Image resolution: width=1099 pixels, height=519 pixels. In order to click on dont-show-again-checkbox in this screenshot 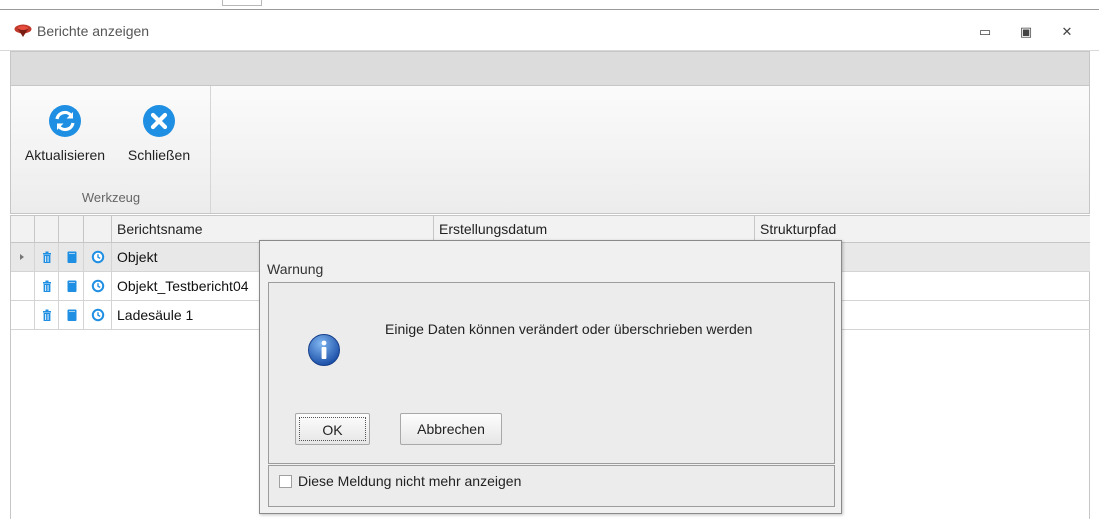, I will do `click(285, 481)`.